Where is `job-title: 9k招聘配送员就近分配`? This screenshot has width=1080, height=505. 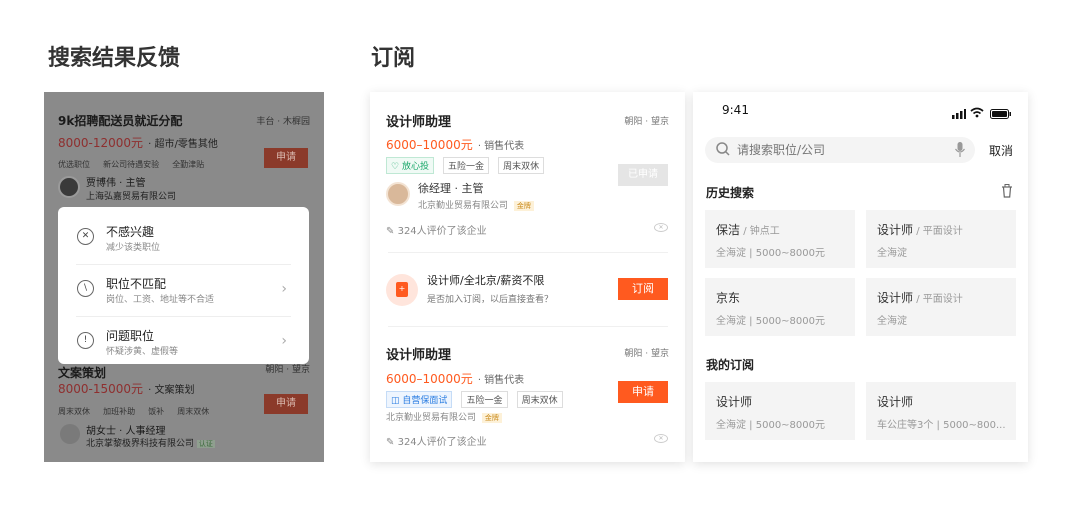
job-title: 9k招聘配送员就近分配 is located at coordinates (120, 120).